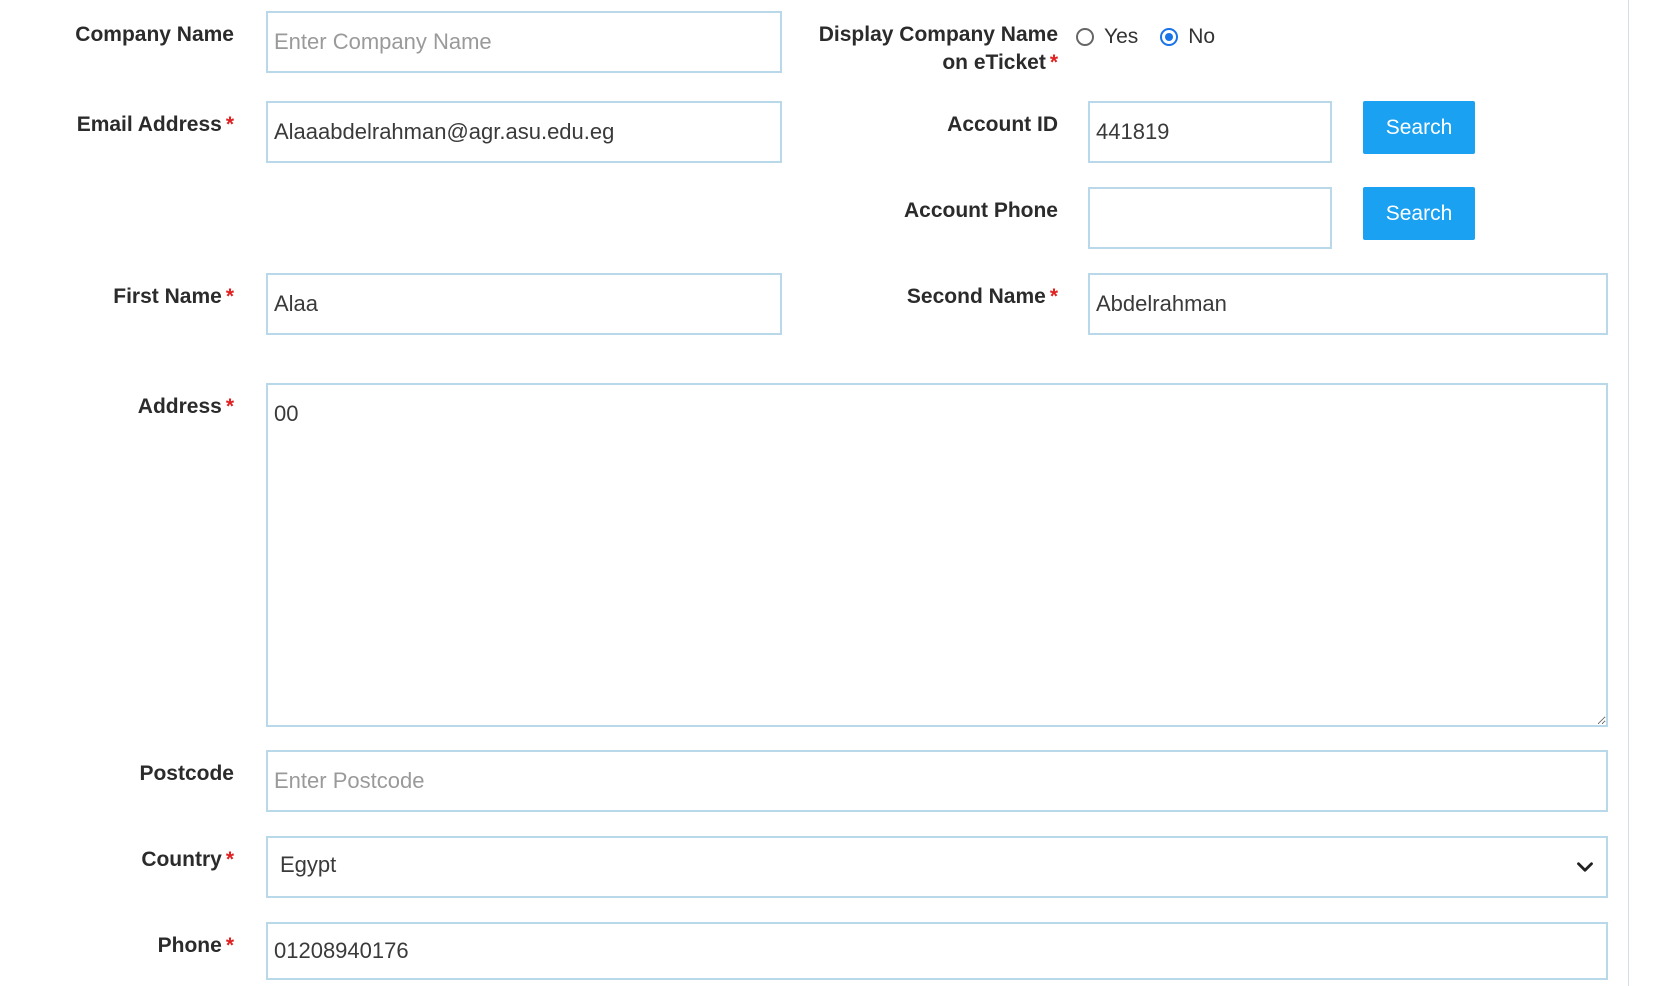 The image size is (1657, 986). I want to click on radio-yes-label: Yes, so click(1121, 37).